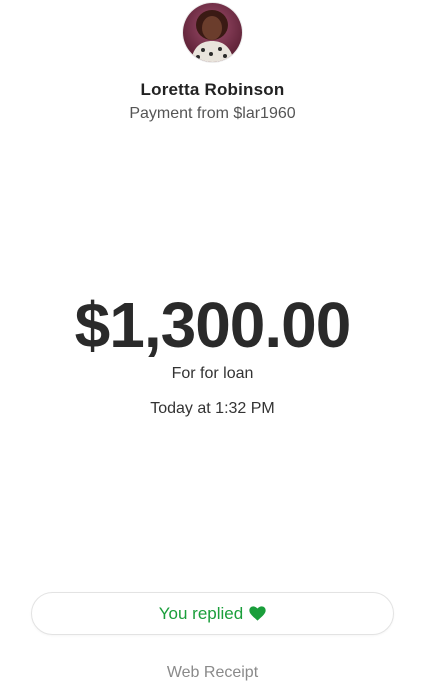 This screenshot has width=425, height=699. What do you see at coordinates (257, 613) in the screenshot?
I see `heart-icon` at bounding box center [257, 613].